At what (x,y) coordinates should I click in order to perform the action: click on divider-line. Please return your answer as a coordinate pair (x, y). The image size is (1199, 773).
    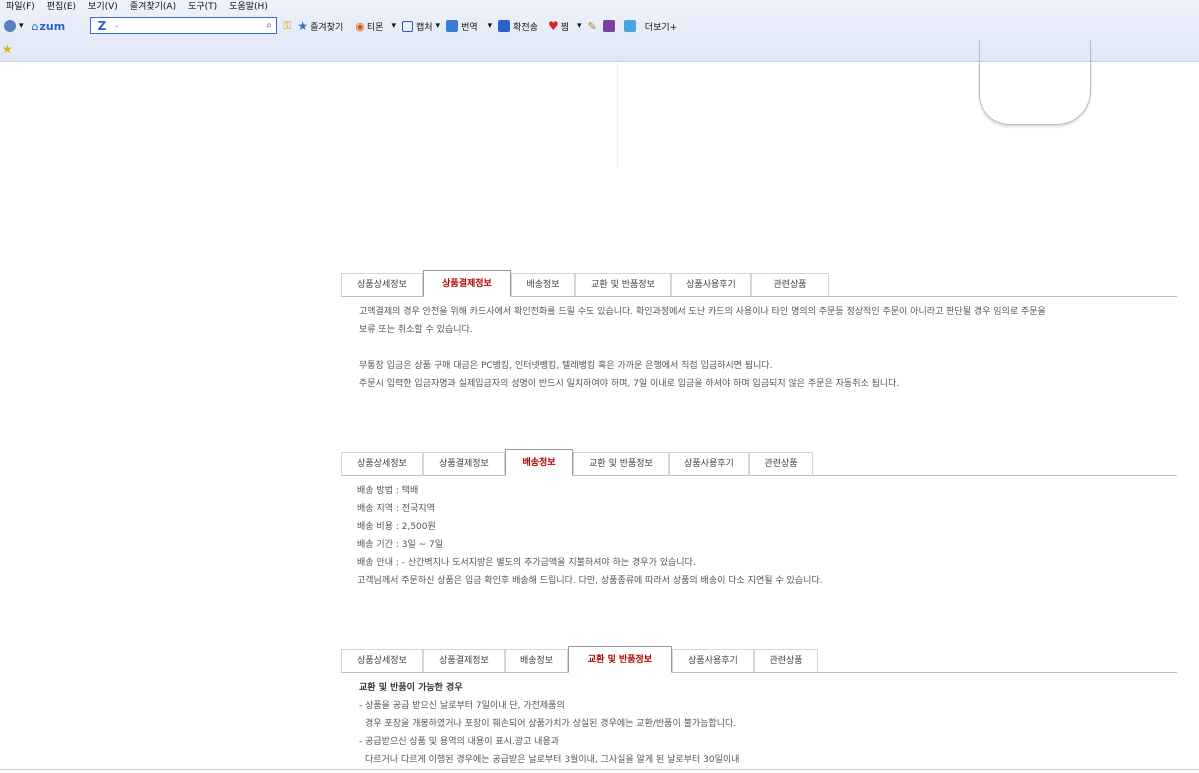
    Looking at the image, I should click on (617, 115).